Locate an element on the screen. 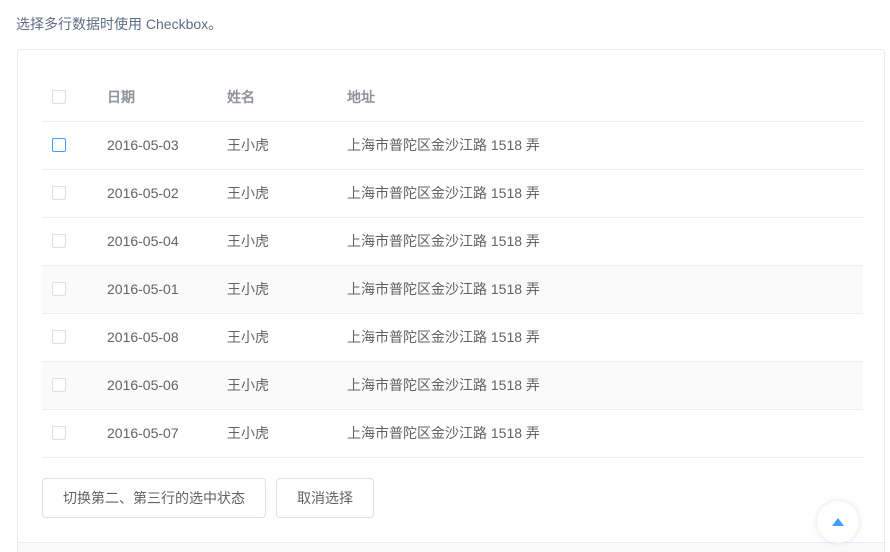 This screenshot has height=552, width=890. table-row: 2016-05-06 王小虎 上海市普陀区金沙江路 1518 弄 is located at coordinates (452, 386).